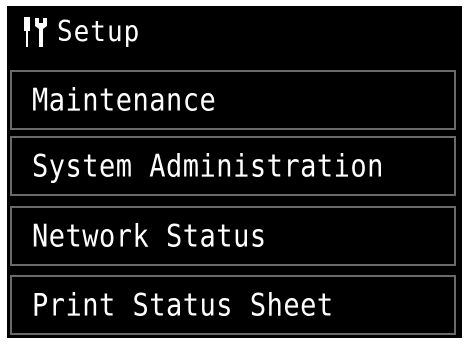  I want to click on wrench-screwdriver-icon, so click(35, 32).